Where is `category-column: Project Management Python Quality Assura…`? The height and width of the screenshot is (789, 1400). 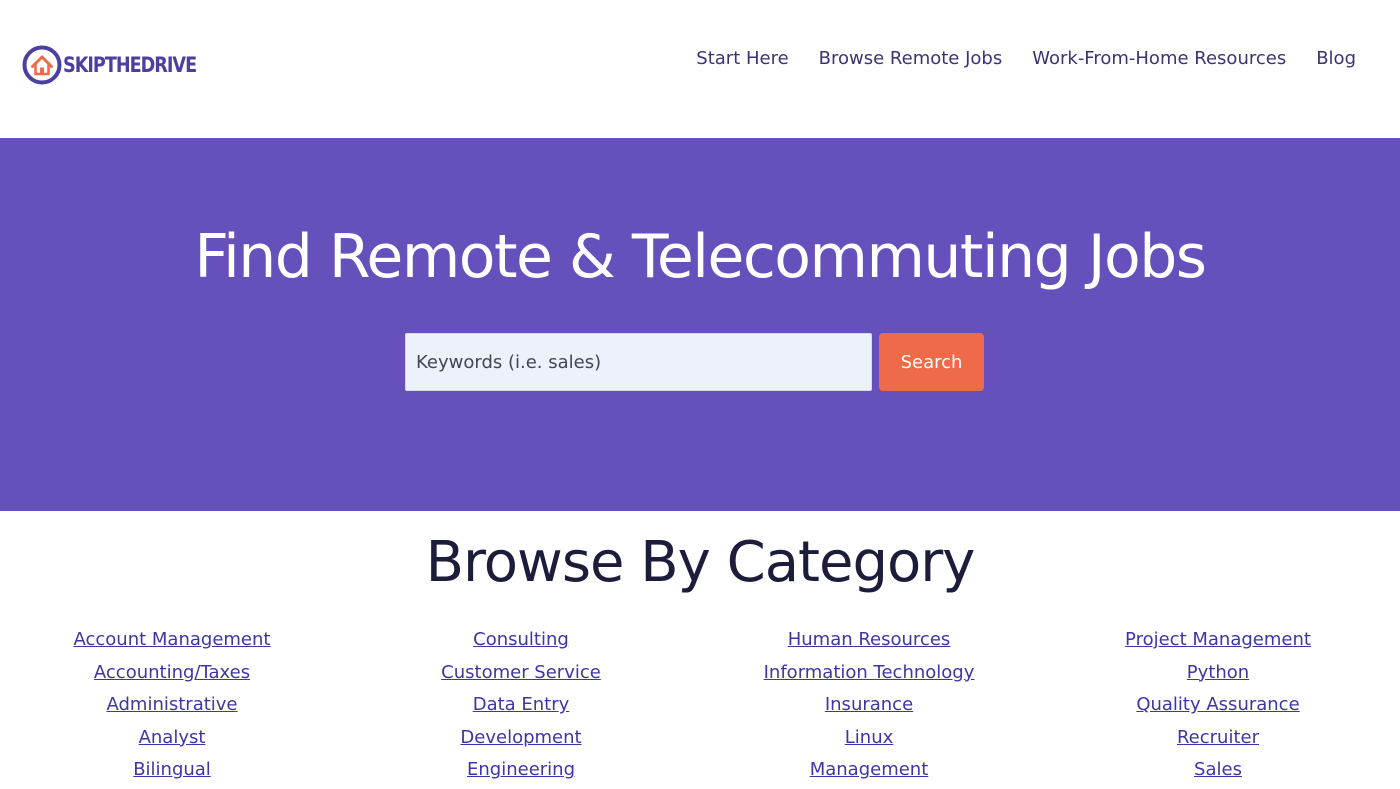 category-column: Project Management Python Quality Assura… is located at coordinates (1218, 707).